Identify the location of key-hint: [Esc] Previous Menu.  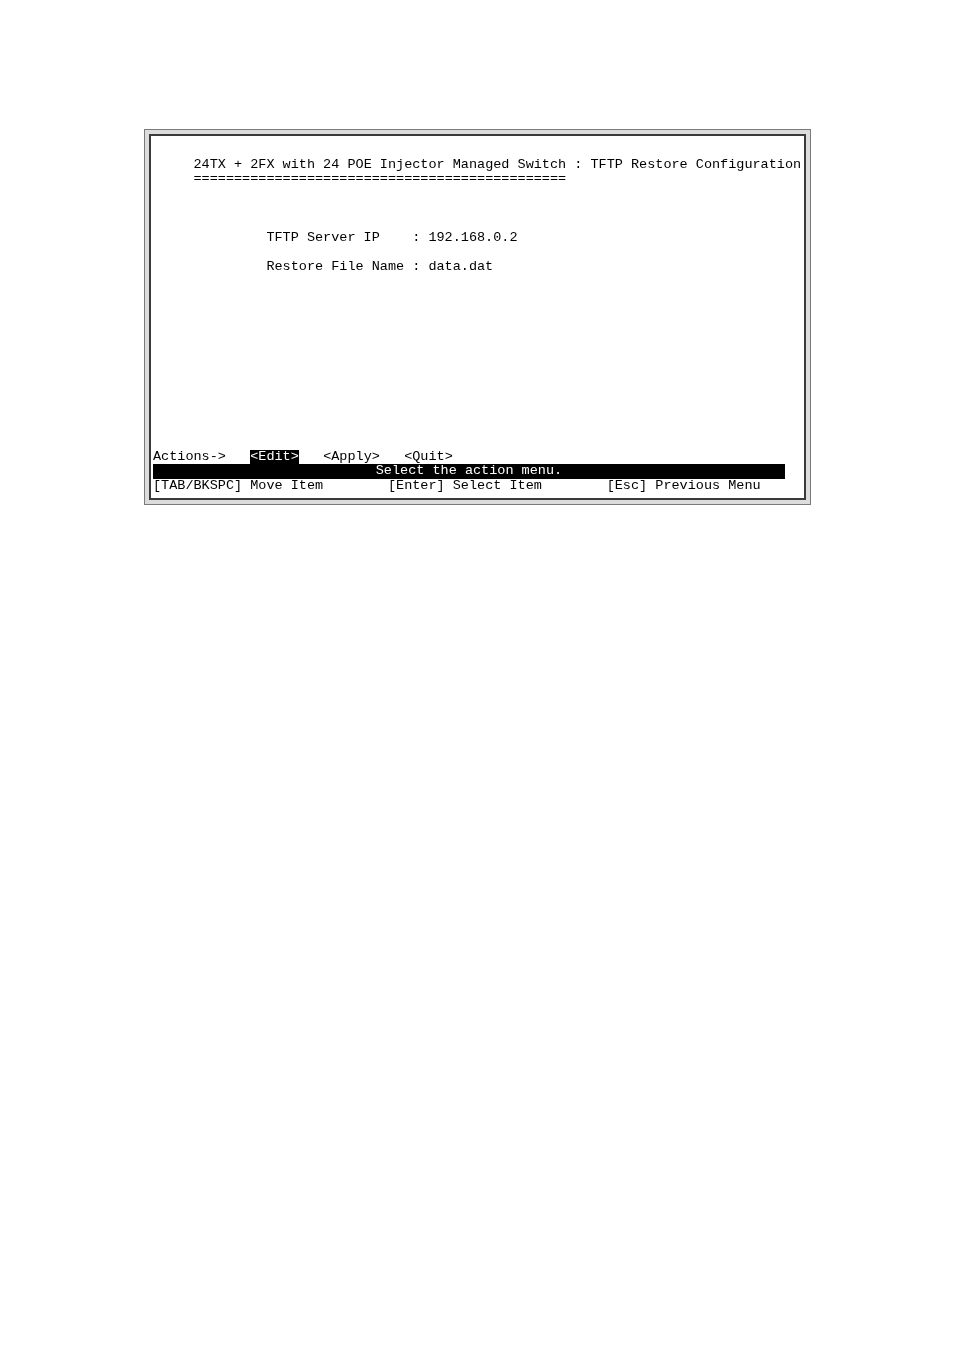
(683, 486).